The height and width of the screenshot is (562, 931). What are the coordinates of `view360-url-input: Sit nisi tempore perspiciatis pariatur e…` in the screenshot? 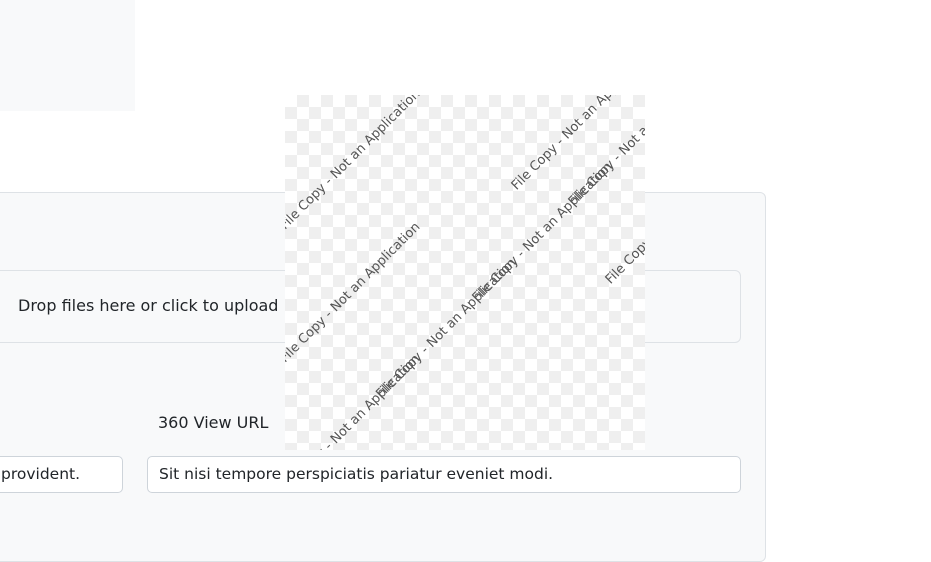 It's located at (444, 474).